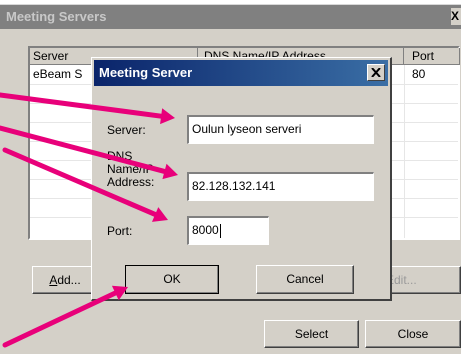  What do you see at coordinates (418, 74) in the screenshot?
I see `row-port-cell: 80` at bounding box center [418, 74].